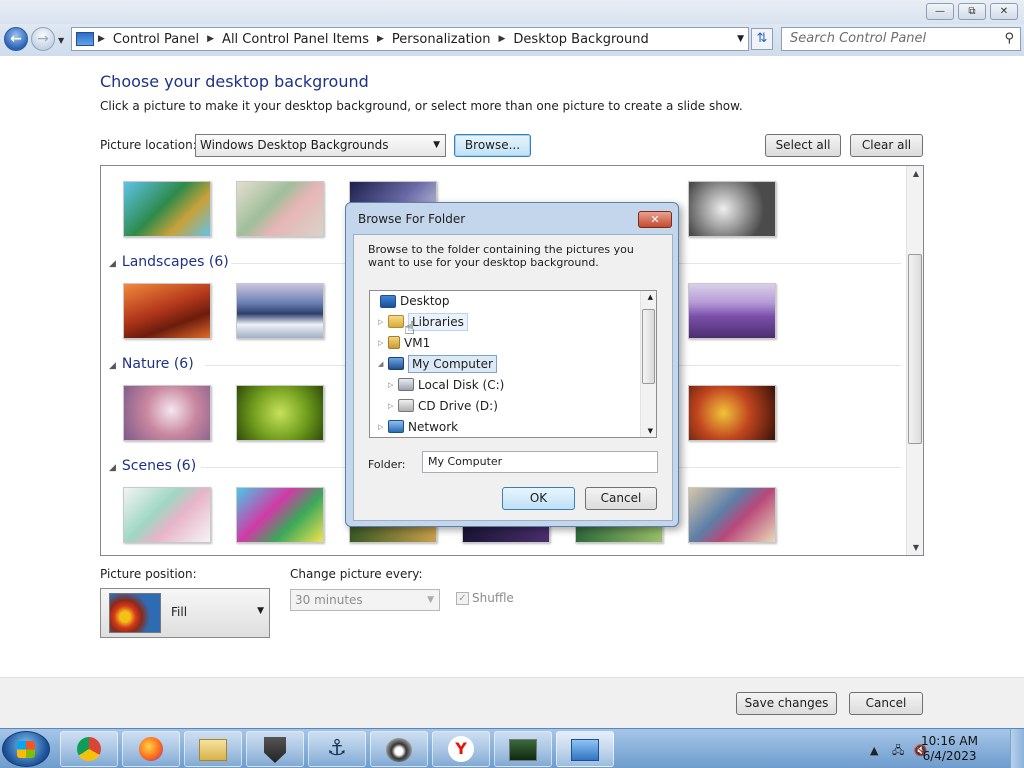 This screenshot has width=1024, height=768. What do you see at coordinates (61, 40) in the screenshot?
I see `history-dropdown-icon: ▼` at bounding box center [61, 40].